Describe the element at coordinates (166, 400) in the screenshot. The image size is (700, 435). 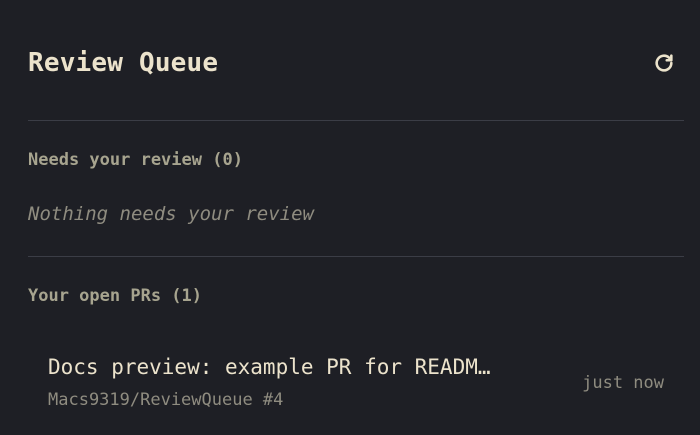
I see `pr-repo-number: Macs9319/ReviewQueue #4` at that location.